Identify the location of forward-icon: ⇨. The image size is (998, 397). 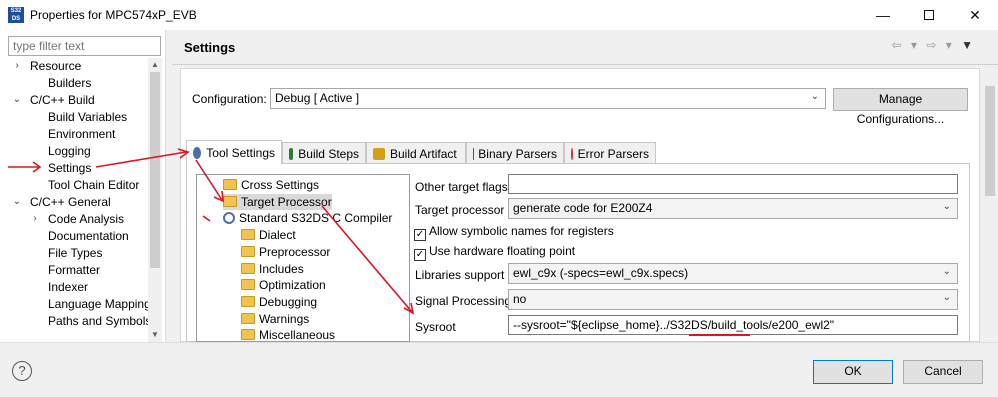
(932, 45).